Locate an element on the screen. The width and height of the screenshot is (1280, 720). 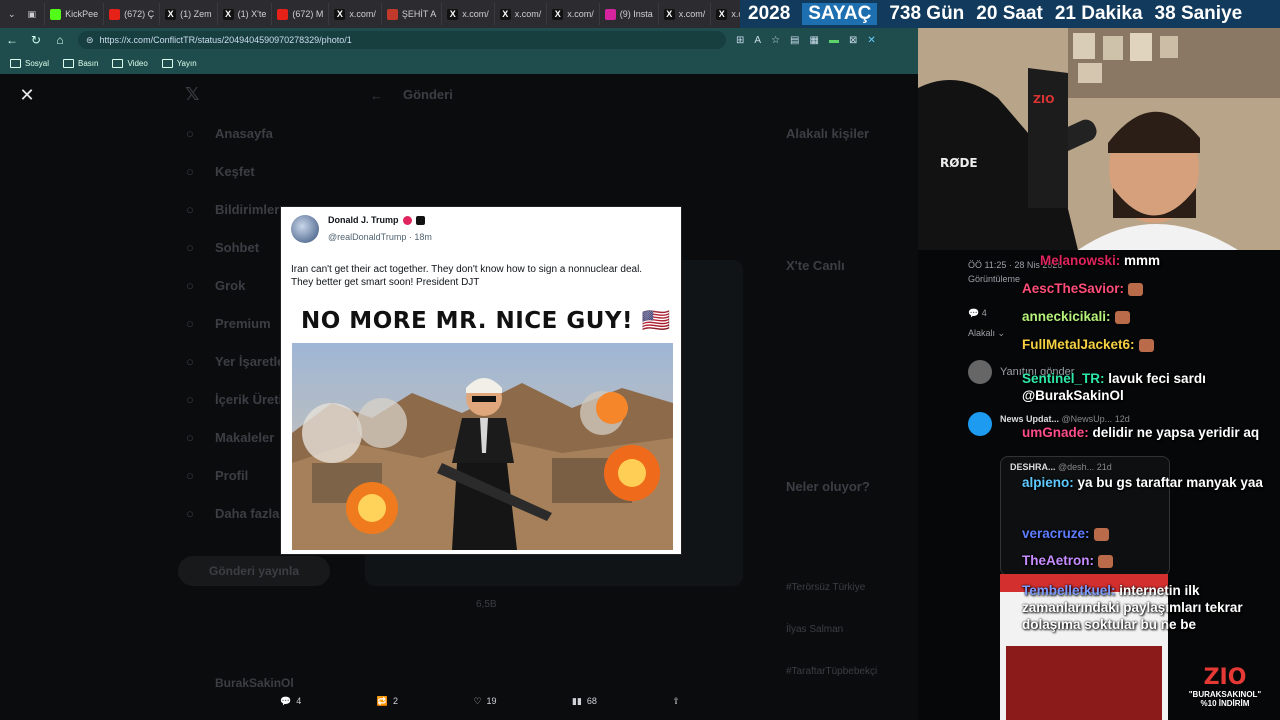
chat-username: alpieno: is located at coordinates (1048, 482).